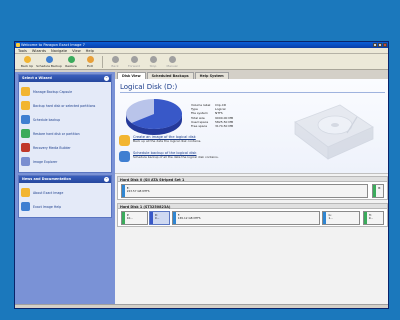 The width and height of the screenshot is (400, 320). Describe the element at coordinates (172, 62) in the screenshot. I see `manual-button: Manual` at that location.